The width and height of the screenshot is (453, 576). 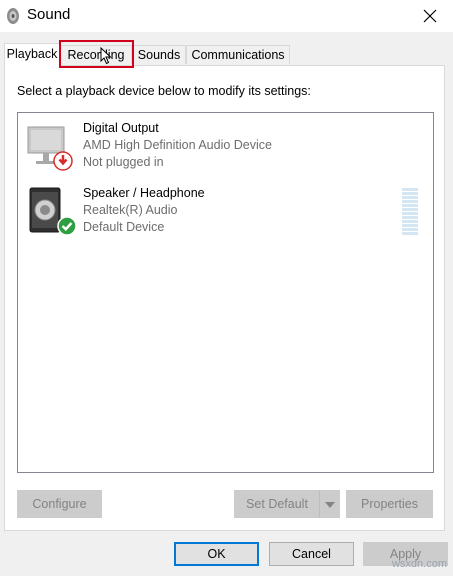 What do you see at coordinates (226, 16) in the screenshot?
I see `title-bar: Sound` at bounding box center [226, 16].